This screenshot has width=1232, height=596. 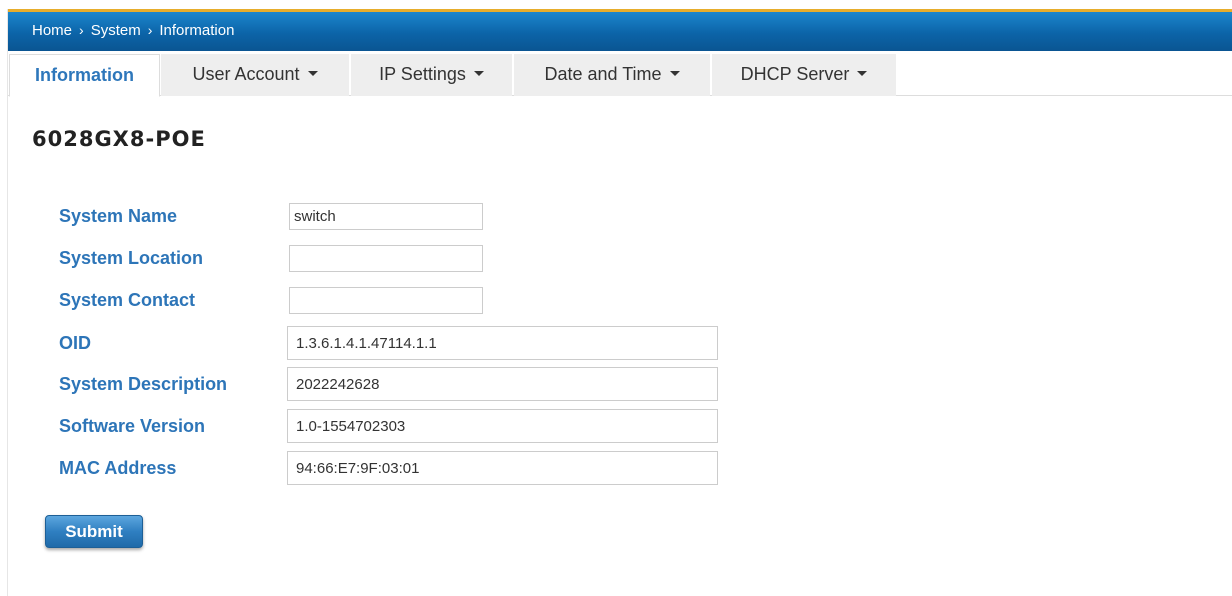 I want to click on oid-label: OID, so click(x=75, y=343).